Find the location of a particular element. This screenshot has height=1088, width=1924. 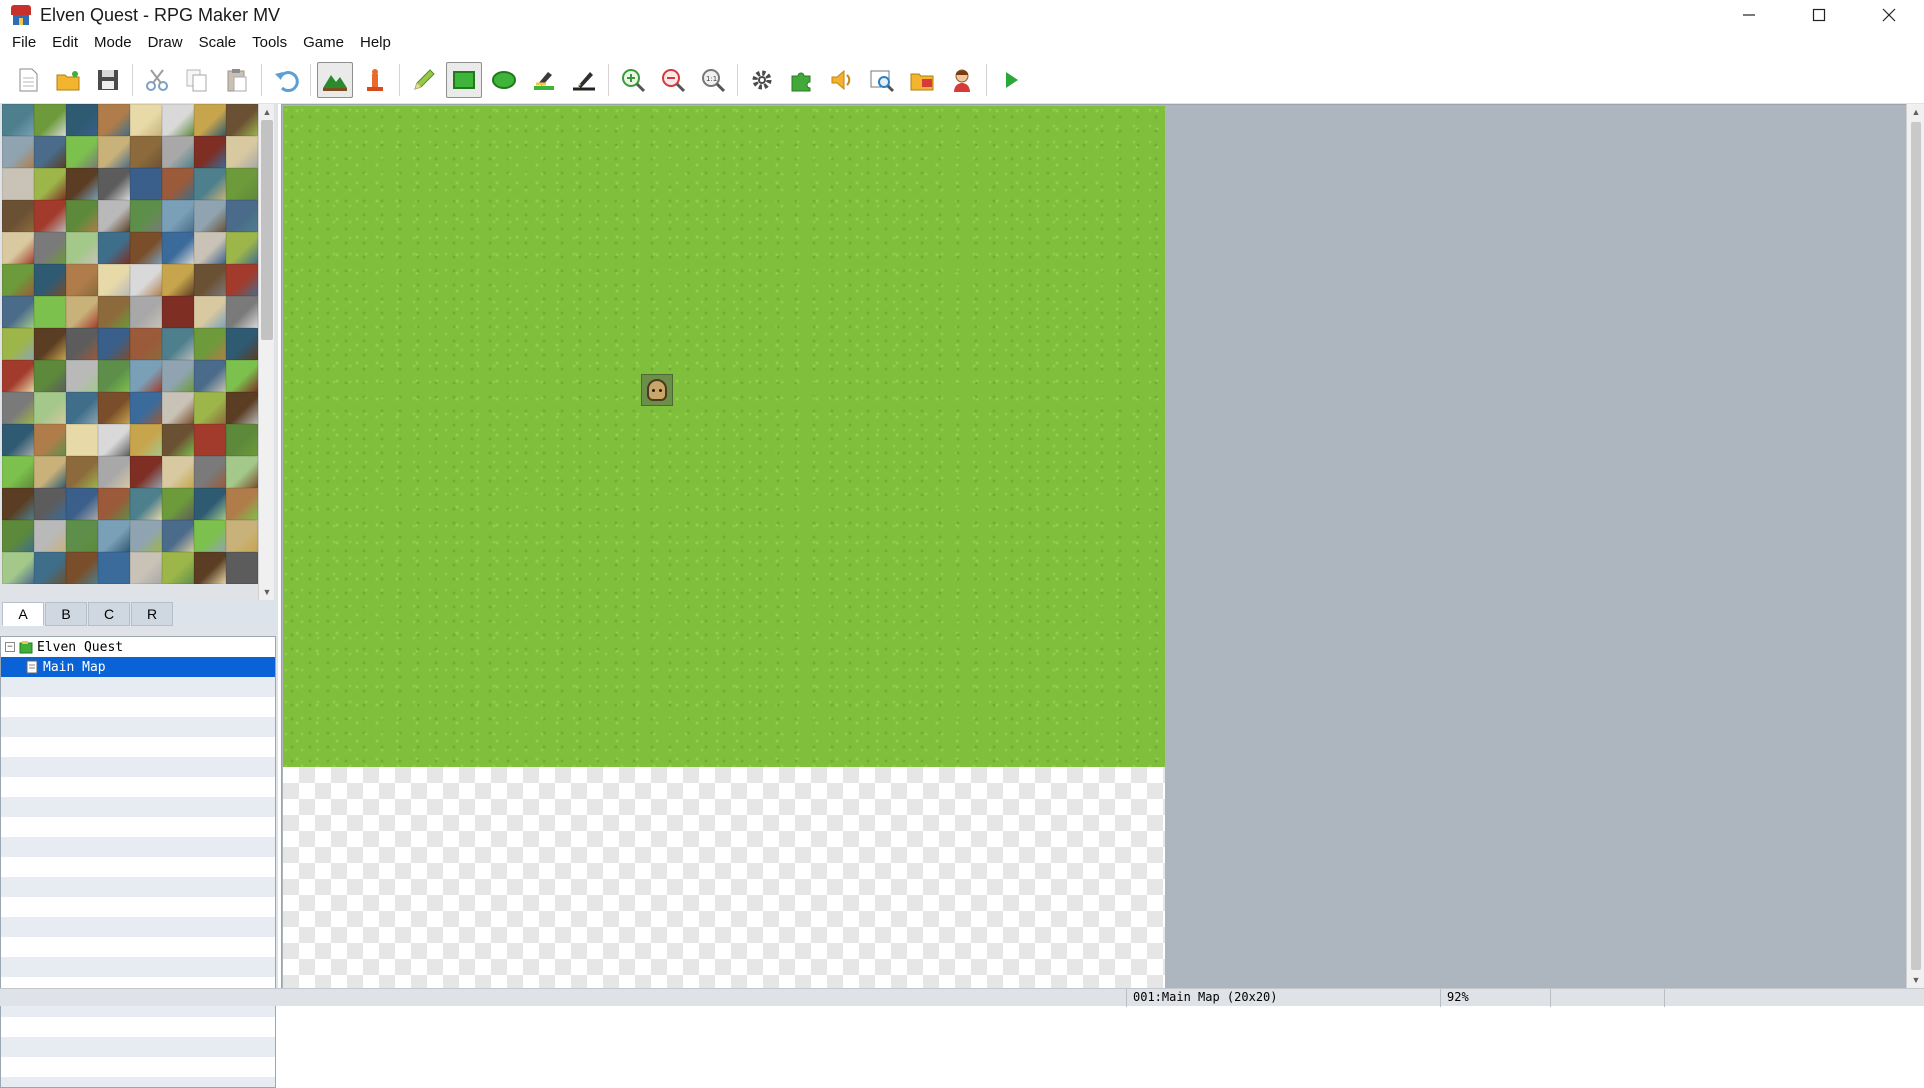

resource-manager-button is located at coordinates (922, 80).